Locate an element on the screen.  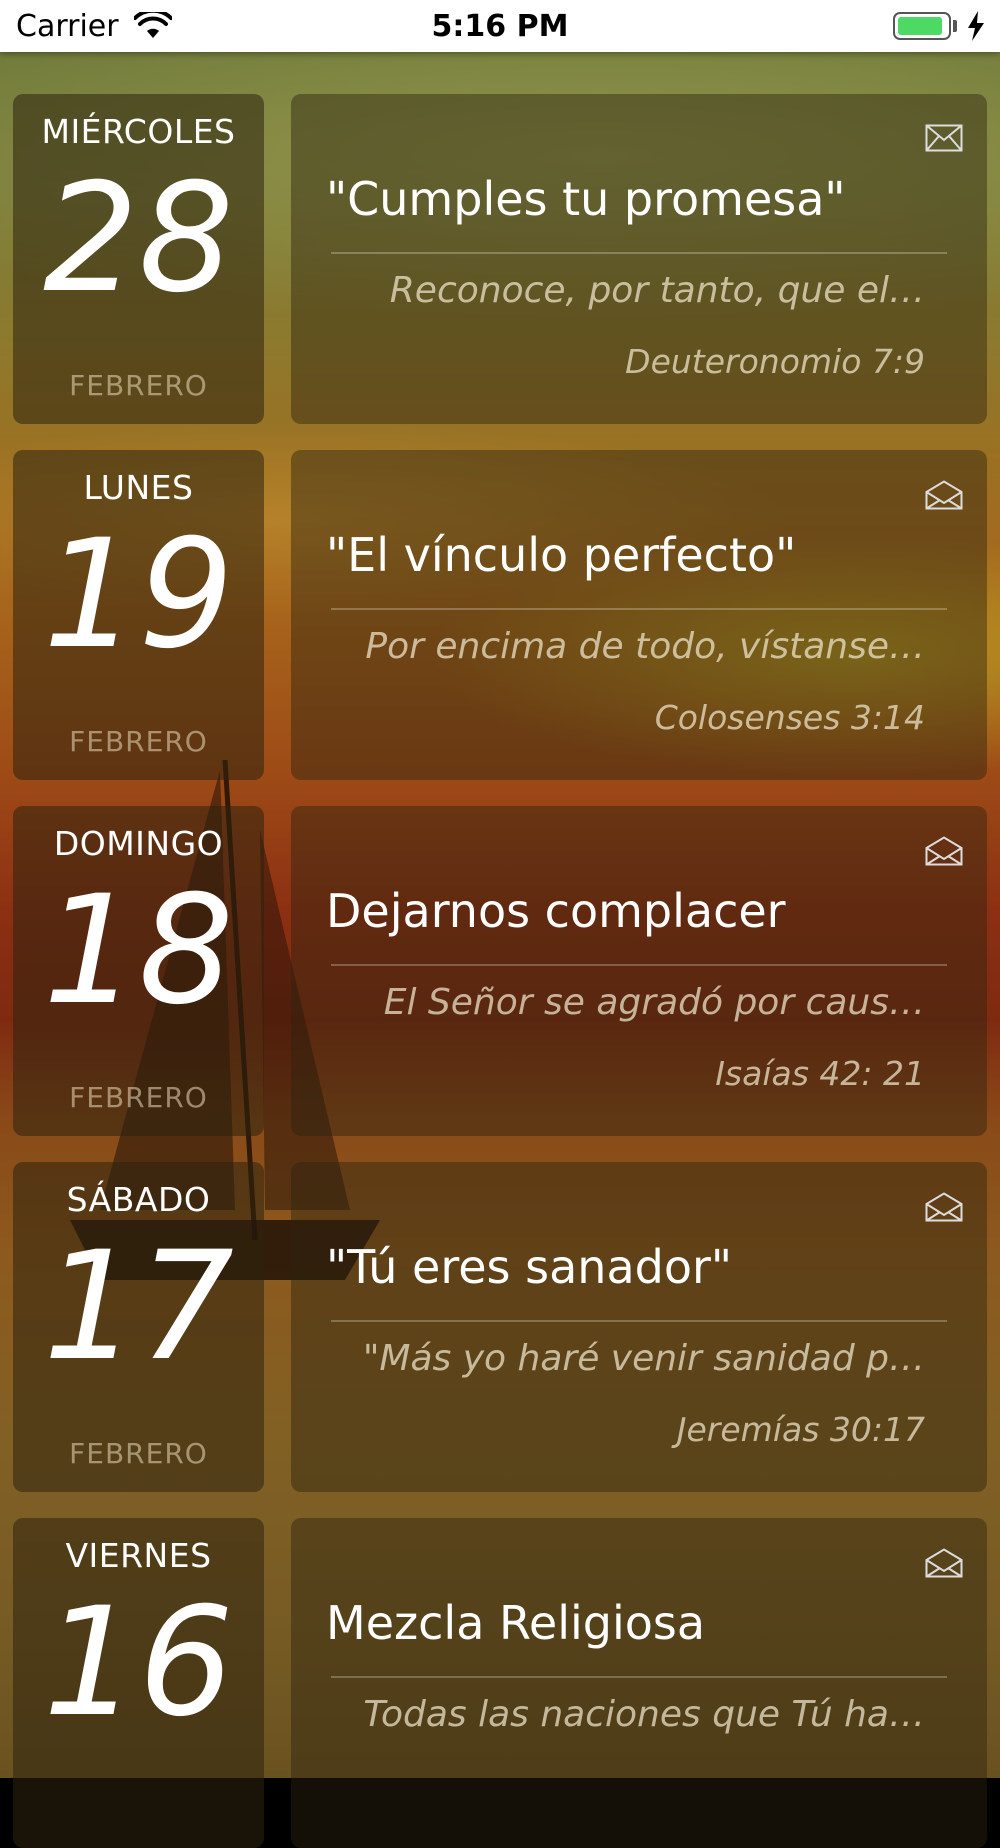
battery-tip is located at coordinates (955, 26).